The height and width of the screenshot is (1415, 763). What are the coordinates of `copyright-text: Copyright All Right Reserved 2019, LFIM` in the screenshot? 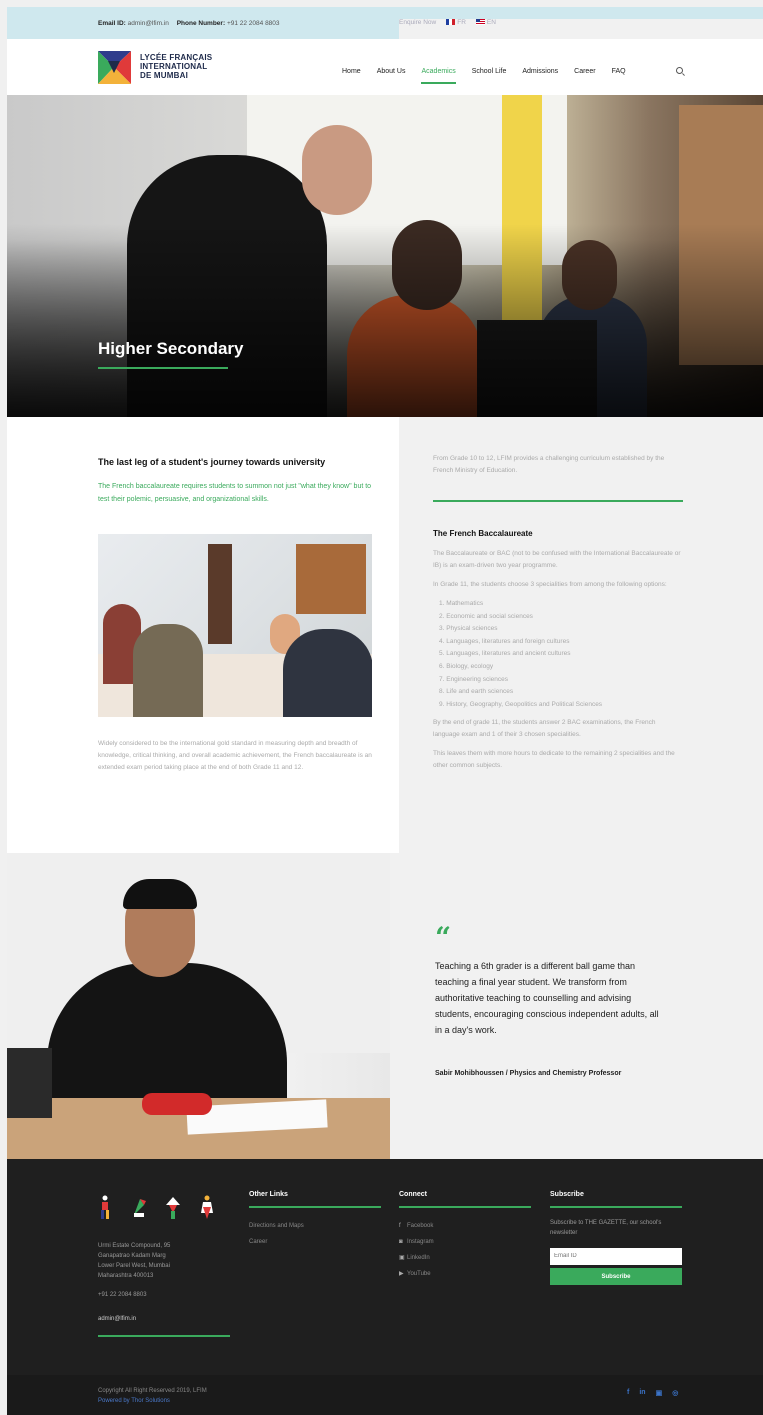 It's located at (152, 1391).